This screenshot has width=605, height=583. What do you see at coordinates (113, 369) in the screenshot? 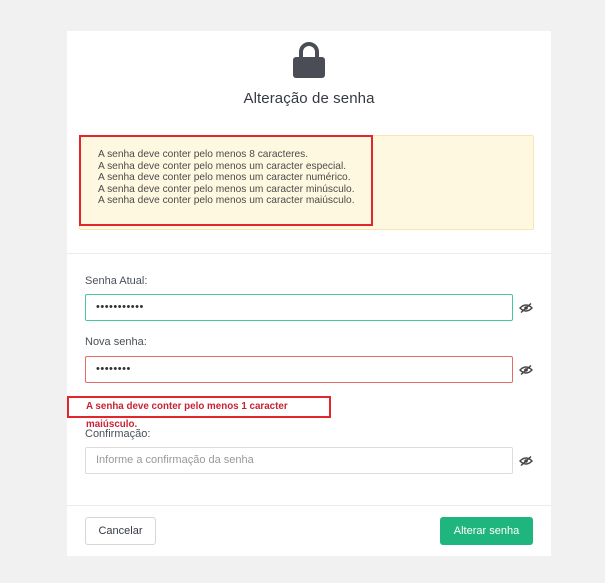
I see `new-password-value: ••••••••` at bounding box center [113, 369].